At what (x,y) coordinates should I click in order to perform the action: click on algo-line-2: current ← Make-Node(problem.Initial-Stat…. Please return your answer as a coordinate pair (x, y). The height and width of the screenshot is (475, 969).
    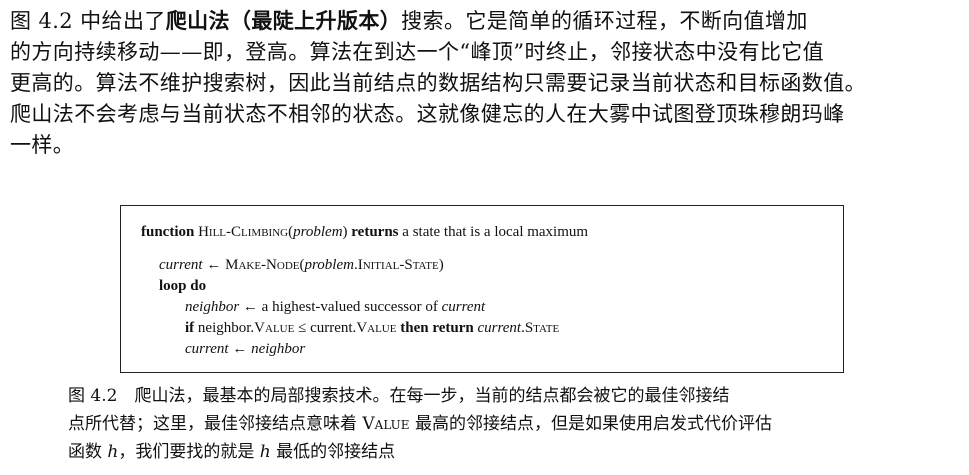
    Looking at the image, I should click on (301, 265).